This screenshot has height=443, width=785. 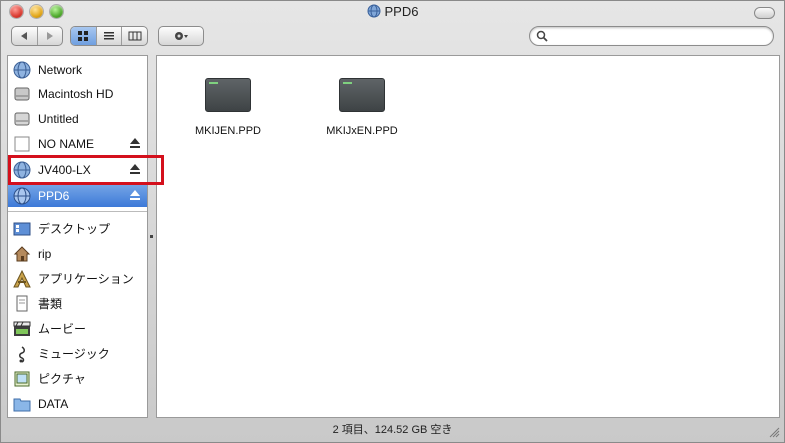 I want to click on sidebar-item-desktop: デスクトップ, so click(x=77, y=228).